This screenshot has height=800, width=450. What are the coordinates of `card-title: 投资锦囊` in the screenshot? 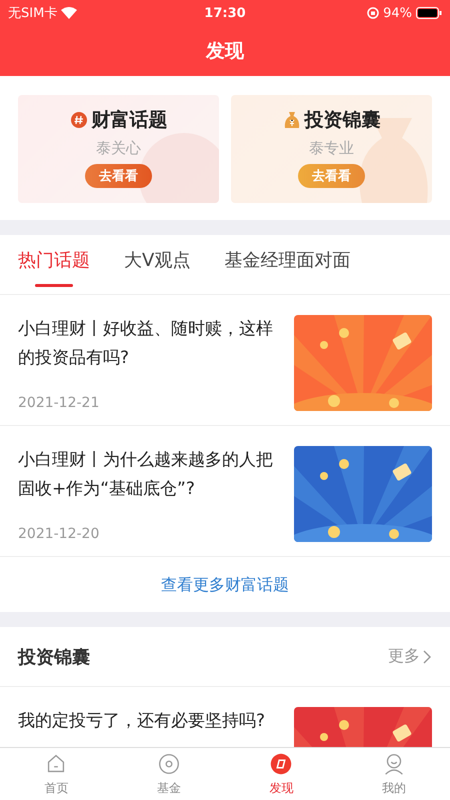 It's located at (342, 120).